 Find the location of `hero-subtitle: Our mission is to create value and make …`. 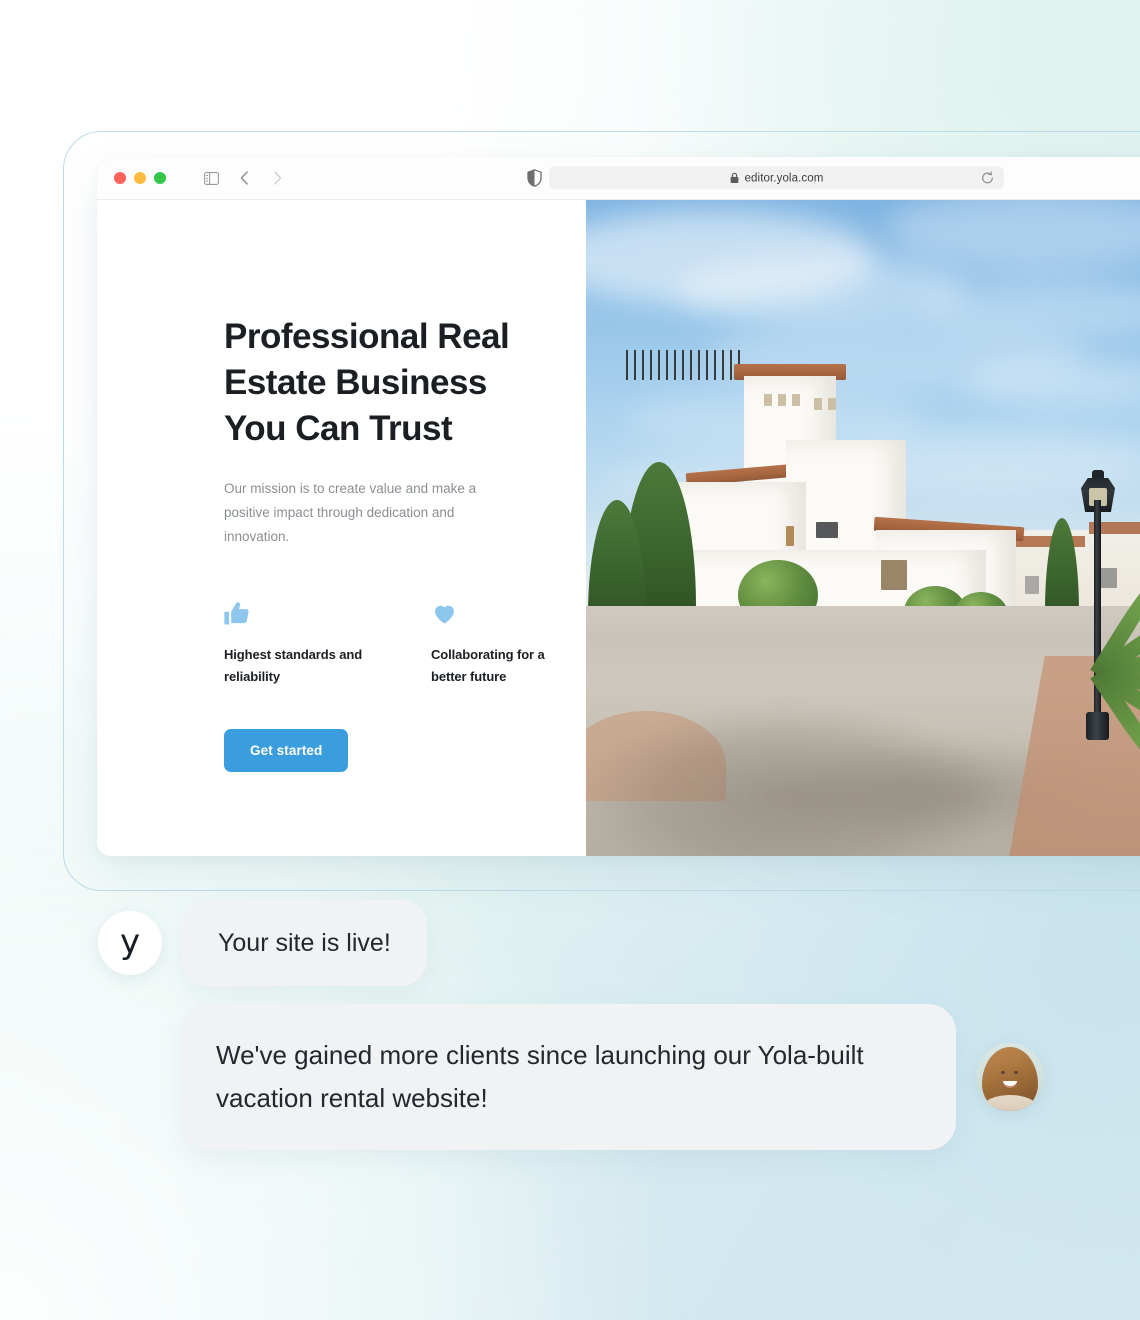

hero-subtitle: Our mission is to create value and make … is located at coordinates (350, 512).